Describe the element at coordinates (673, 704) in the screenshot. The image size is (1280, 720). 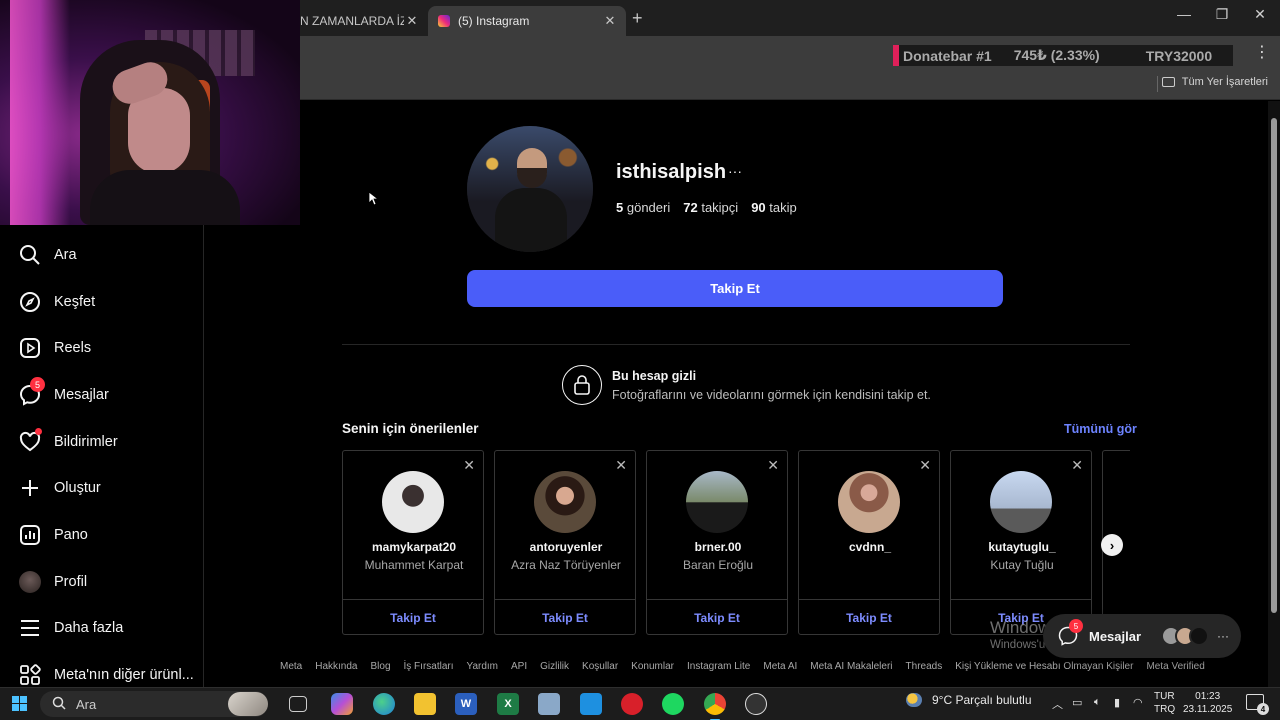
I see `spotify-icon` at that location.